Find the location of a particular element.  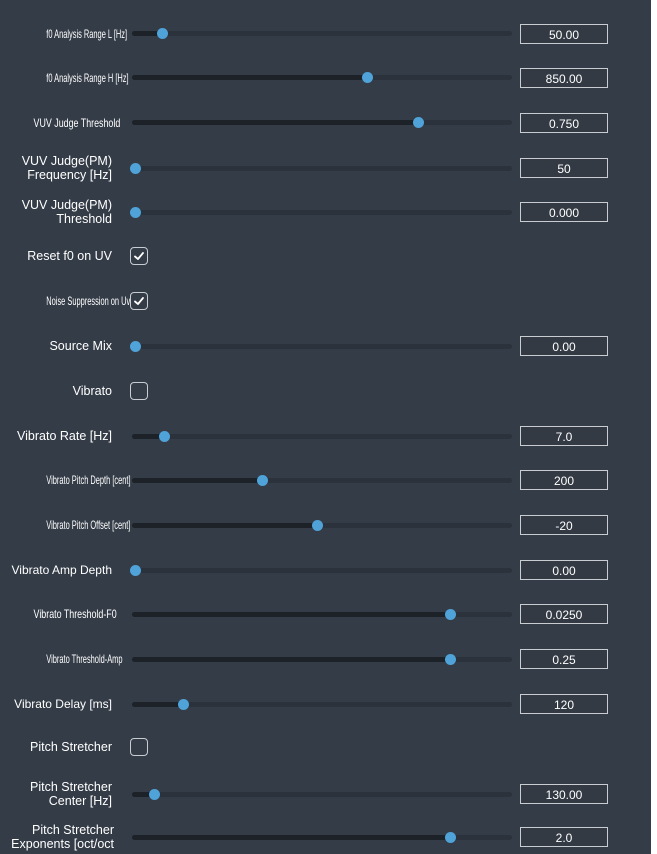

param-label: Source Mix is located at coordinates (80, 346).